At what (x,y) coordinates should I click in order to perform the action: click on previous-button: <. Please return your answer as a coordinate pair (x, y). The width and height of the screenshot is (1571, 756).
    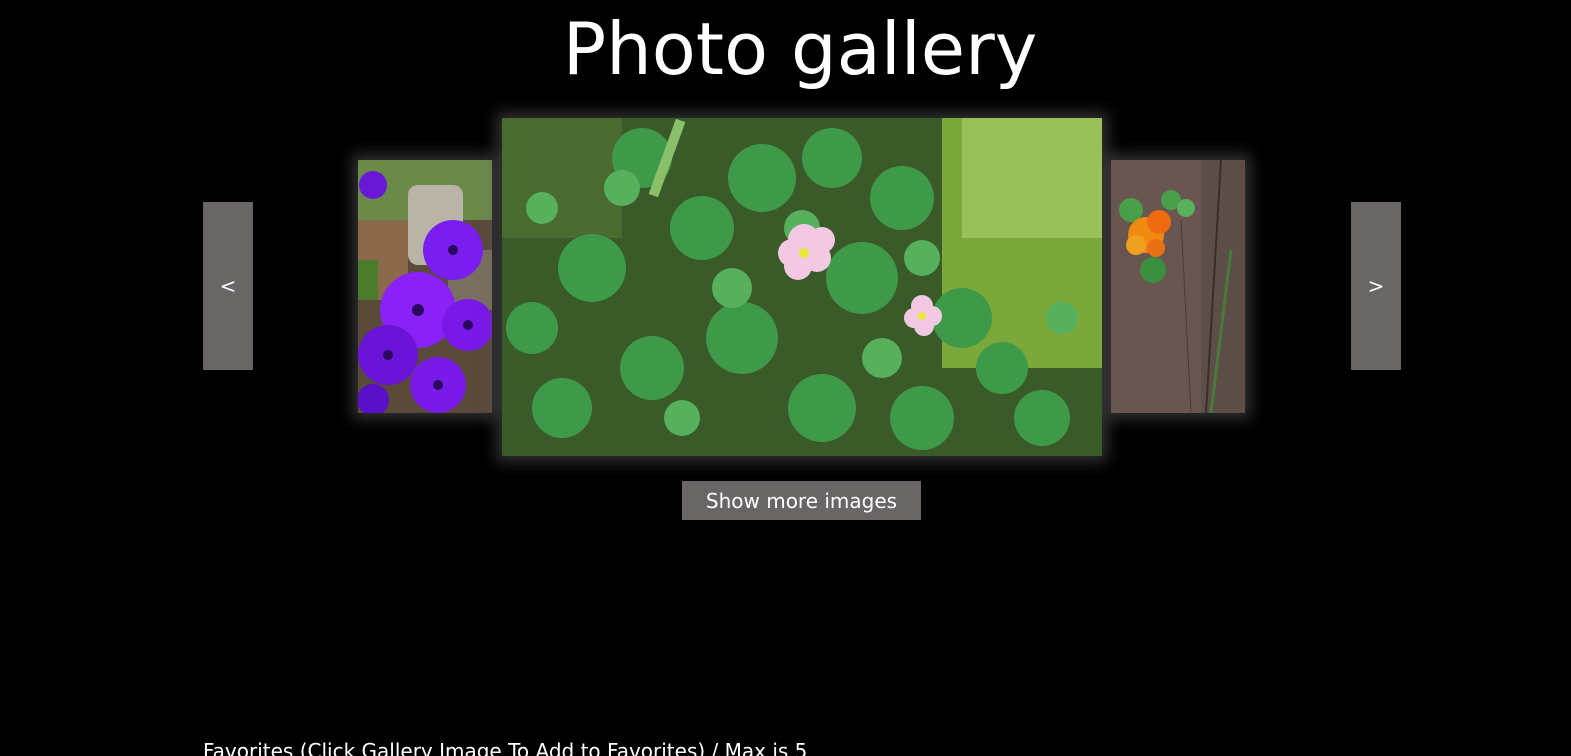
    Looking at the image, I should click on (228, 286).